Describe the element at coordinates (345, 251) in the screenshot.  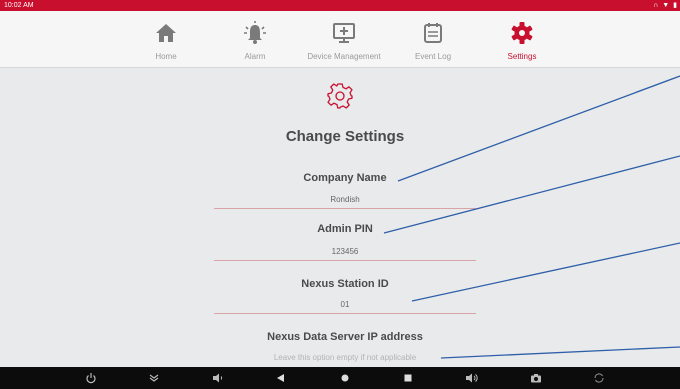
I see `admin-pin-input: 123456` at that location.